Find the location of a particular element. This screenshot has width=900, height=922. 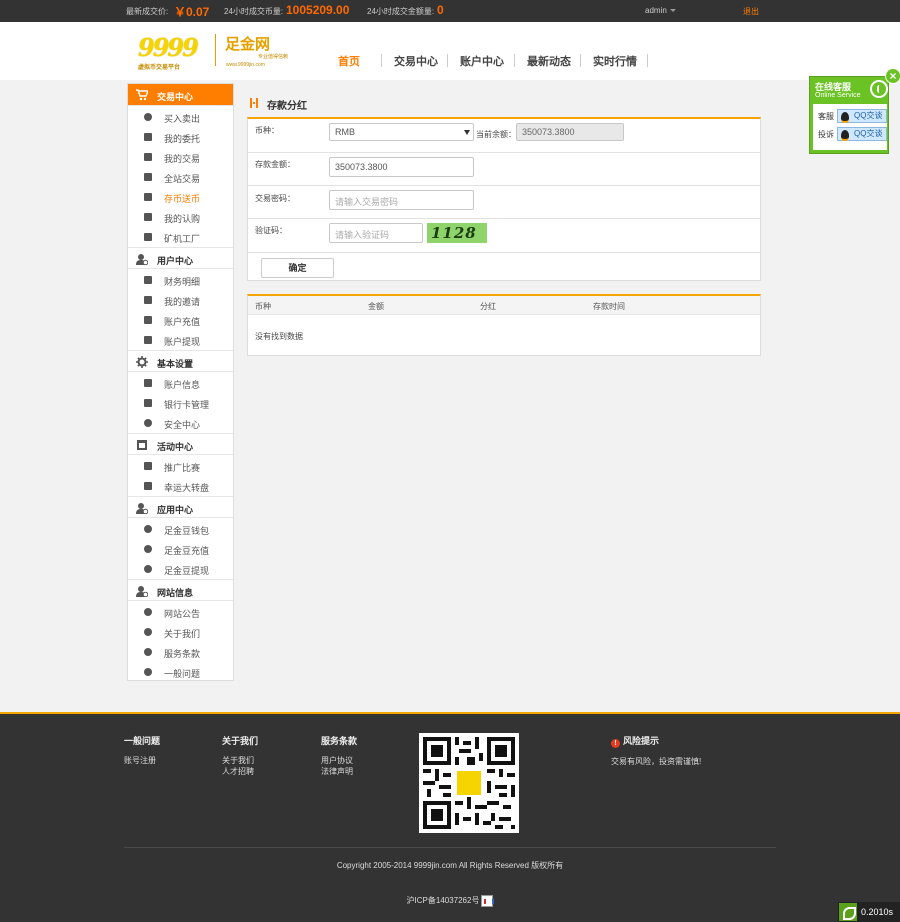

service-box: 客服 QQ交谈 投诉 QQ交谈 is located at coordinates (850, 127).